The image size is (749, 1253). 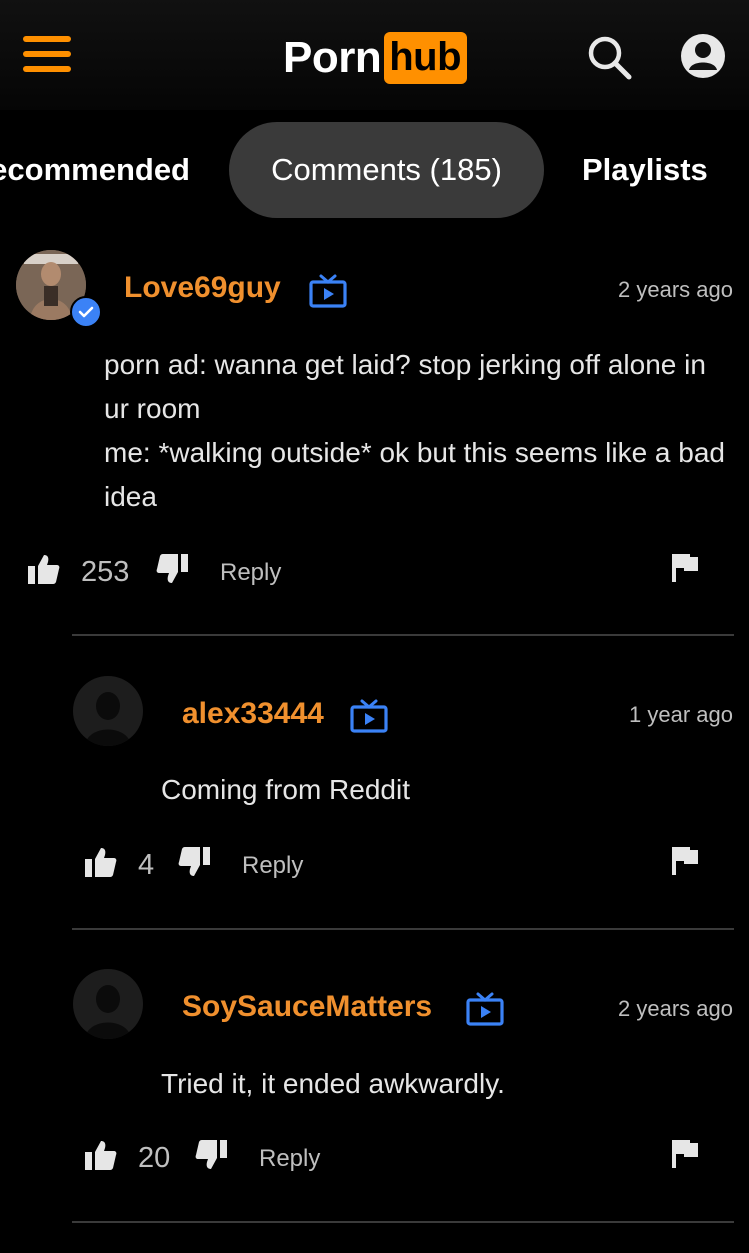 What do you see at coordinates (703, 56) in the screenshot?
I see `user-account-icon` at bounding box center [703, 56].